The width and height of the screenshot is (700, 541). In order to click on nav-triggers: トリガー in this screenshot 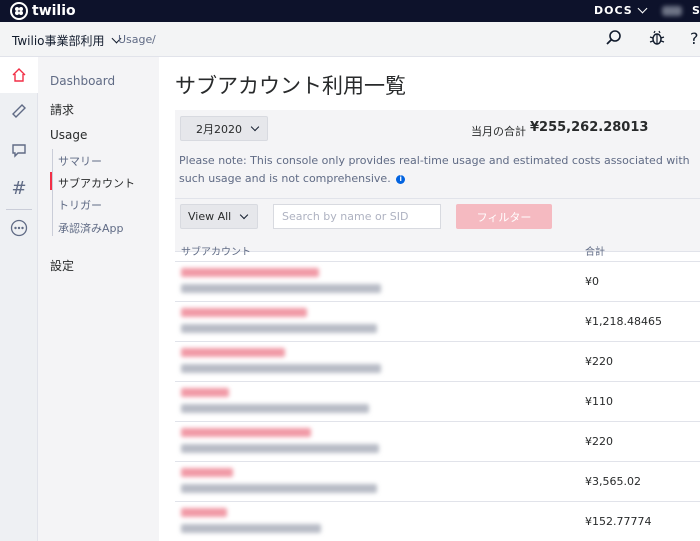, I will do `click(80, 205)`.